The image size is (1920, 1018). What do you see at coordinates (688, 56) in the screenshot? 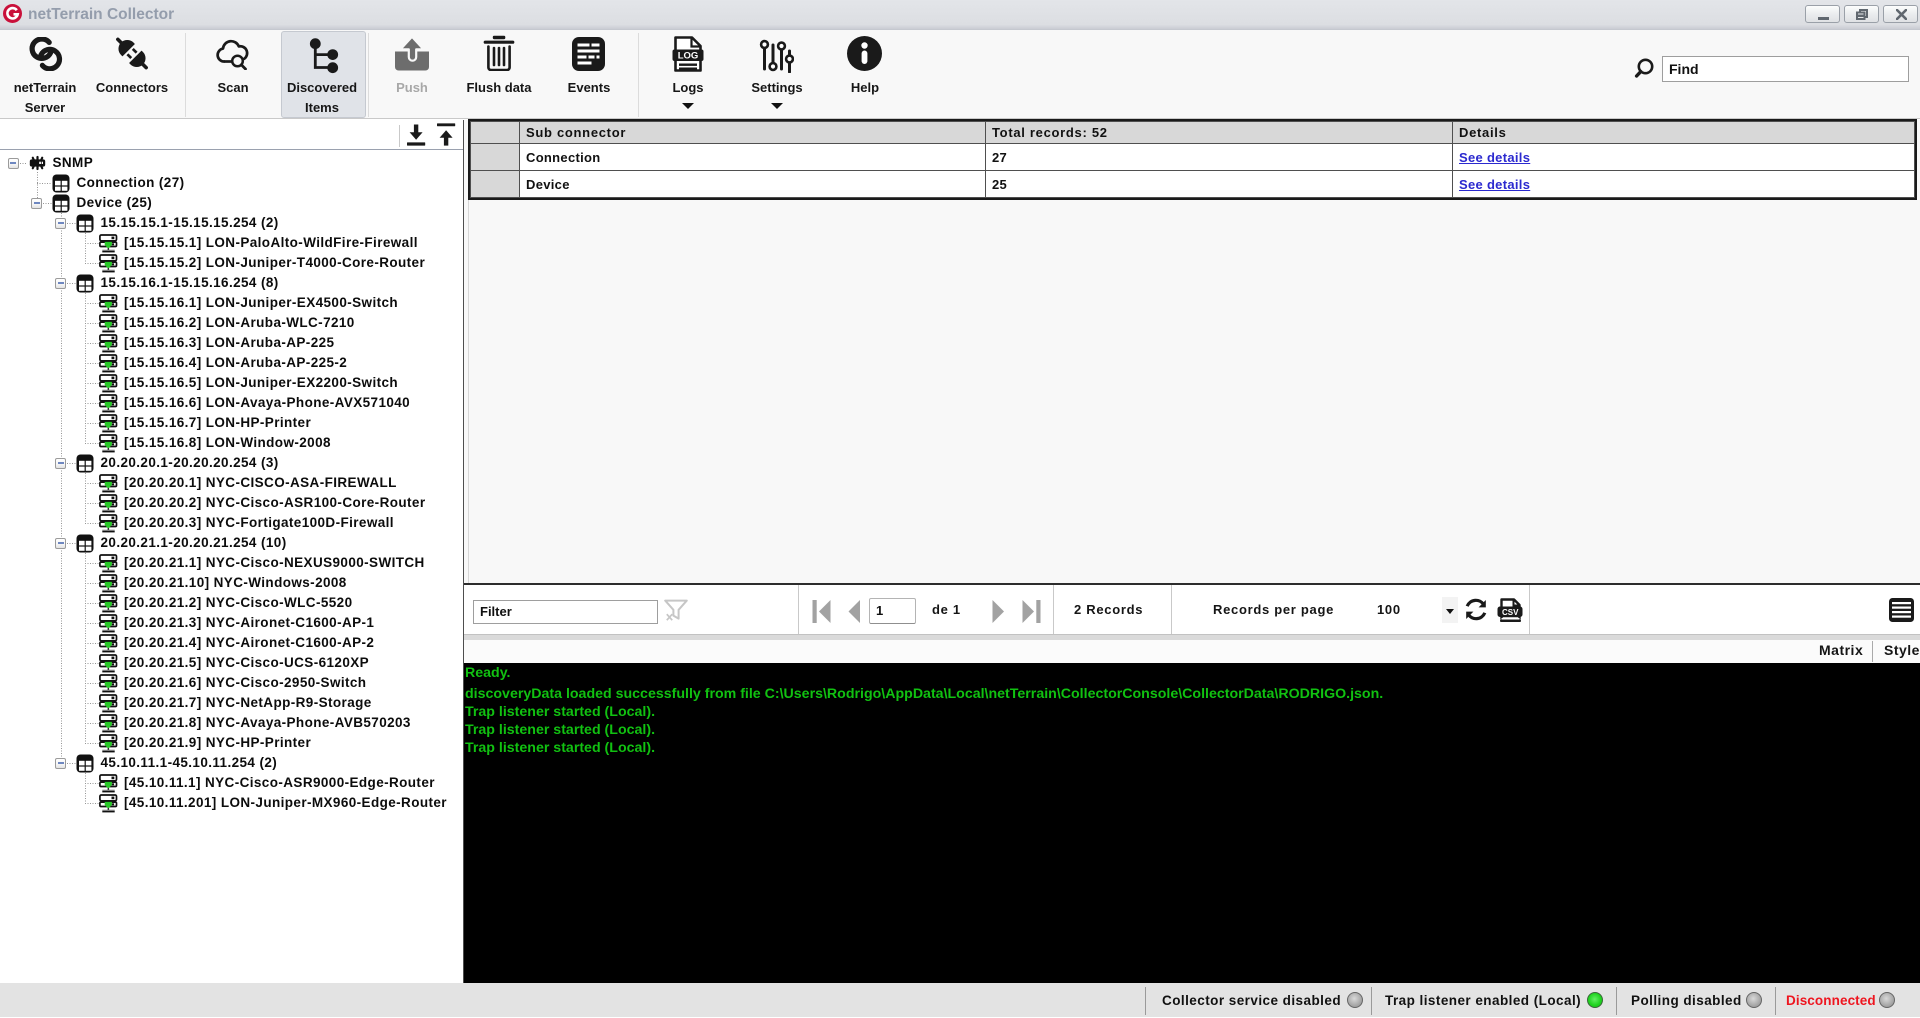
I see `svg-text: LOG` at bounding box center [688, 56].